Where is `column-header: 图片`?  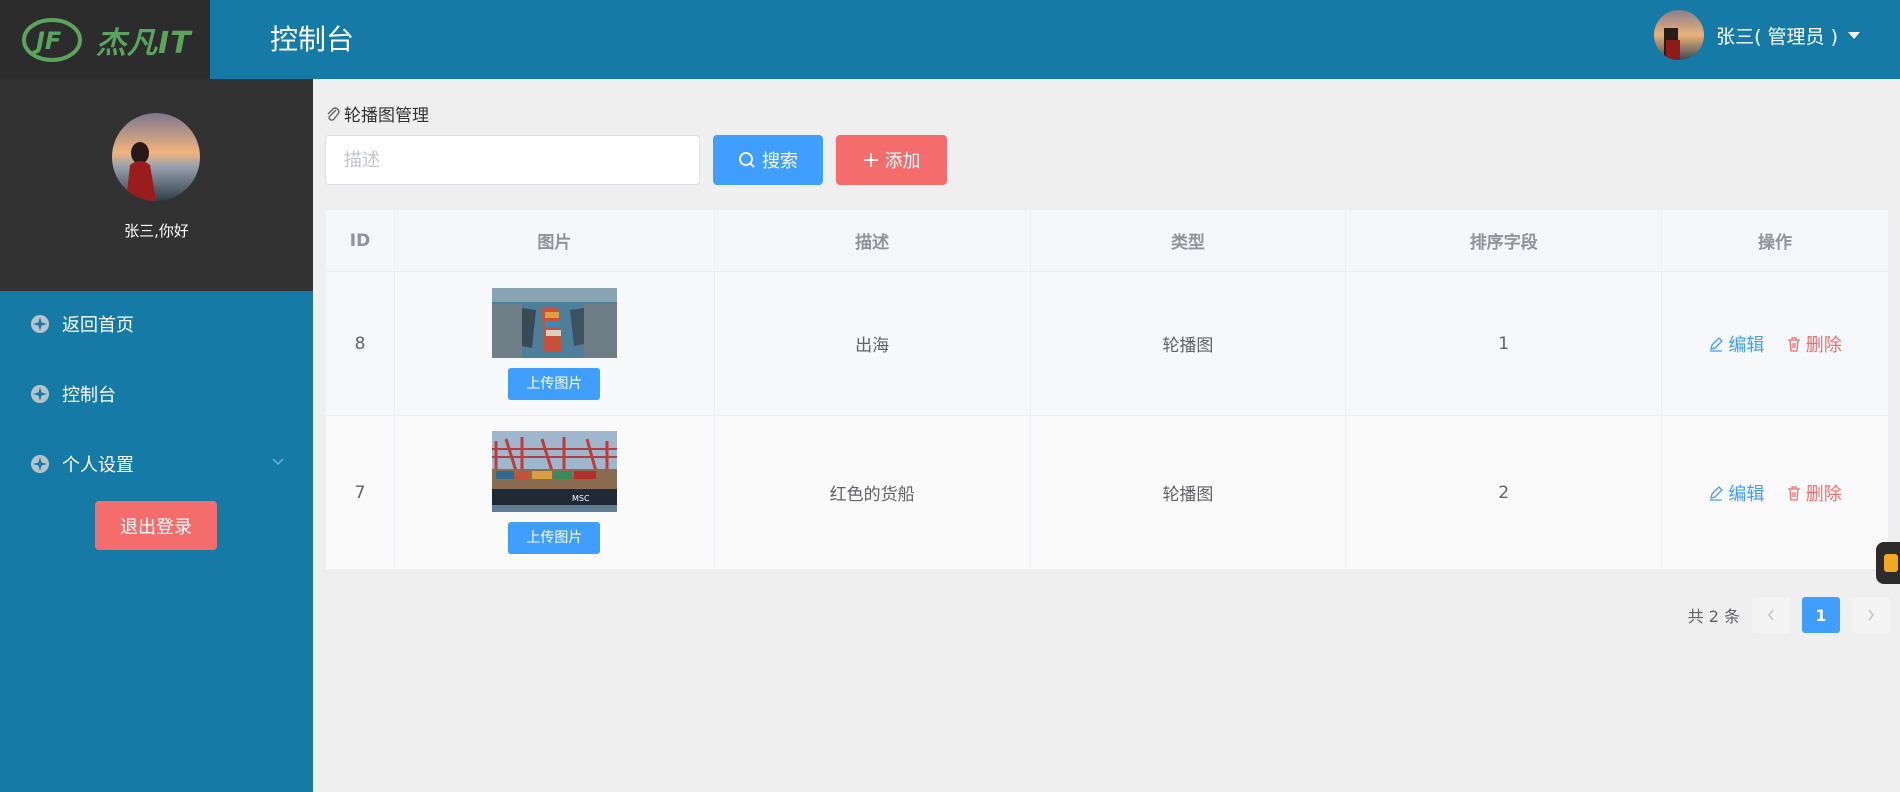
column-header: 图片 is located at coordinates (554, 240).